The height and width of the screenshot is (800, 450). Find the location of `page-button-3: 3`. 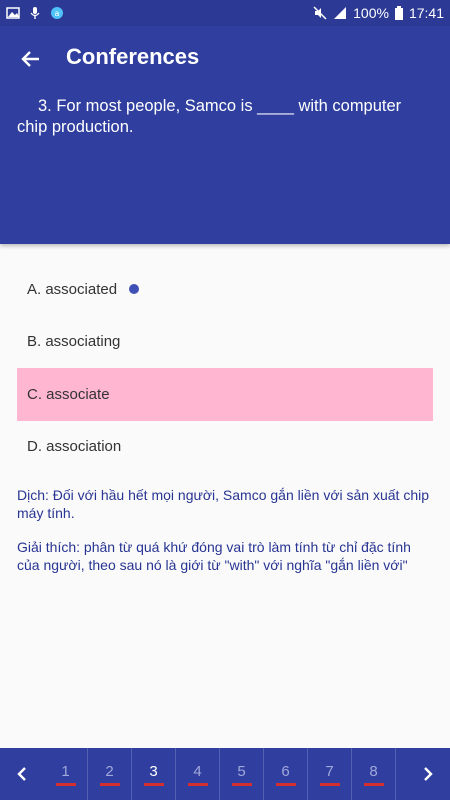

page-button-3: 3 is located at coordinates (154, 774).